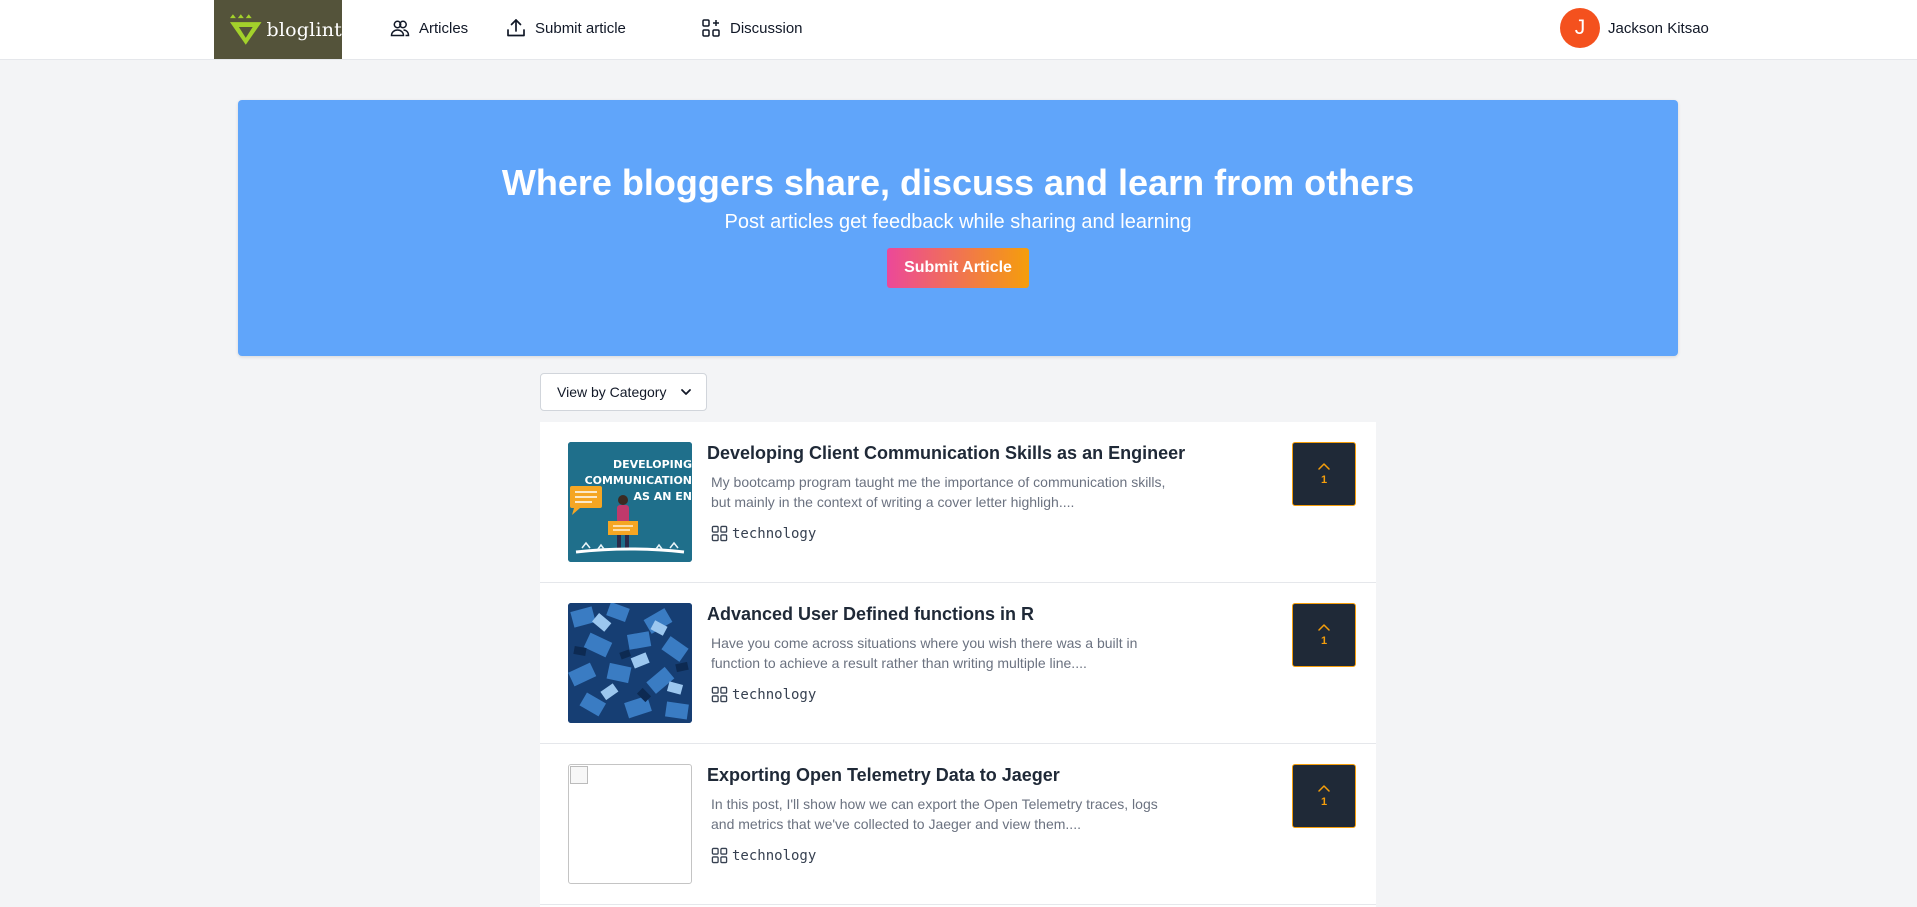 Image resolution: width=1917 pixels, height=907 pixels. I want to click on nav-submit-article: Submit article, so click(566, 28).